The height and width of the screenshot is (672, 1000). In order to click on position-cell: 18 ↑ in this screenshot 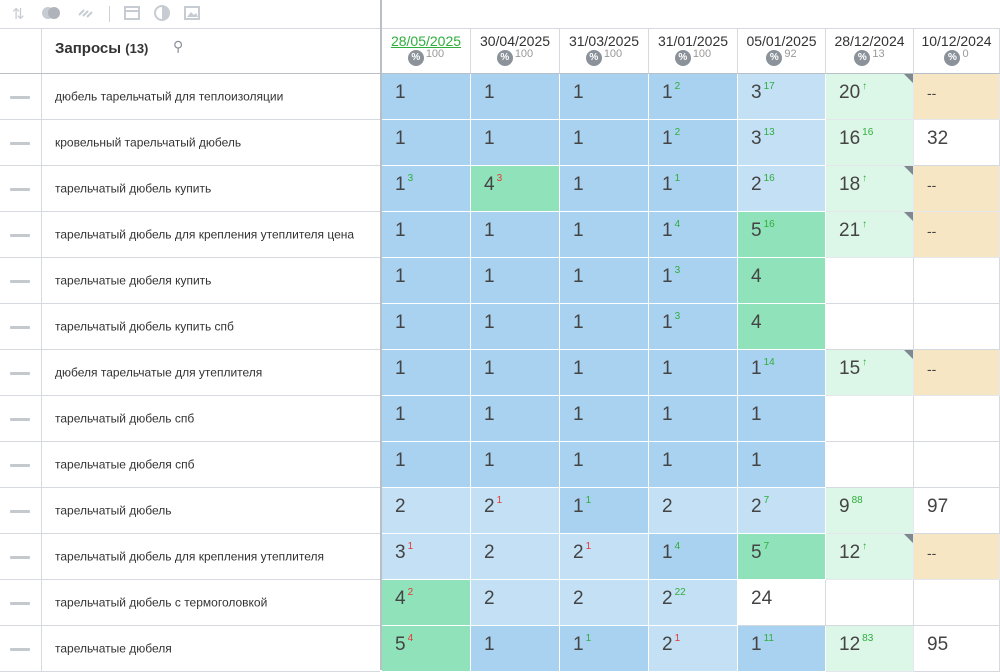, I will do `click(870, 189)`.